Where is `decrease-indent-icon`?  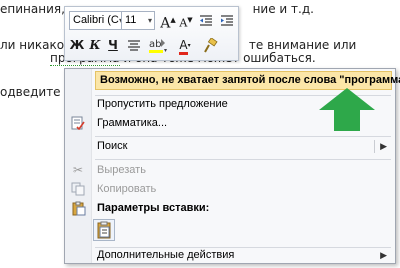 decrease-indent-icon is located at coordinates (206, 20).